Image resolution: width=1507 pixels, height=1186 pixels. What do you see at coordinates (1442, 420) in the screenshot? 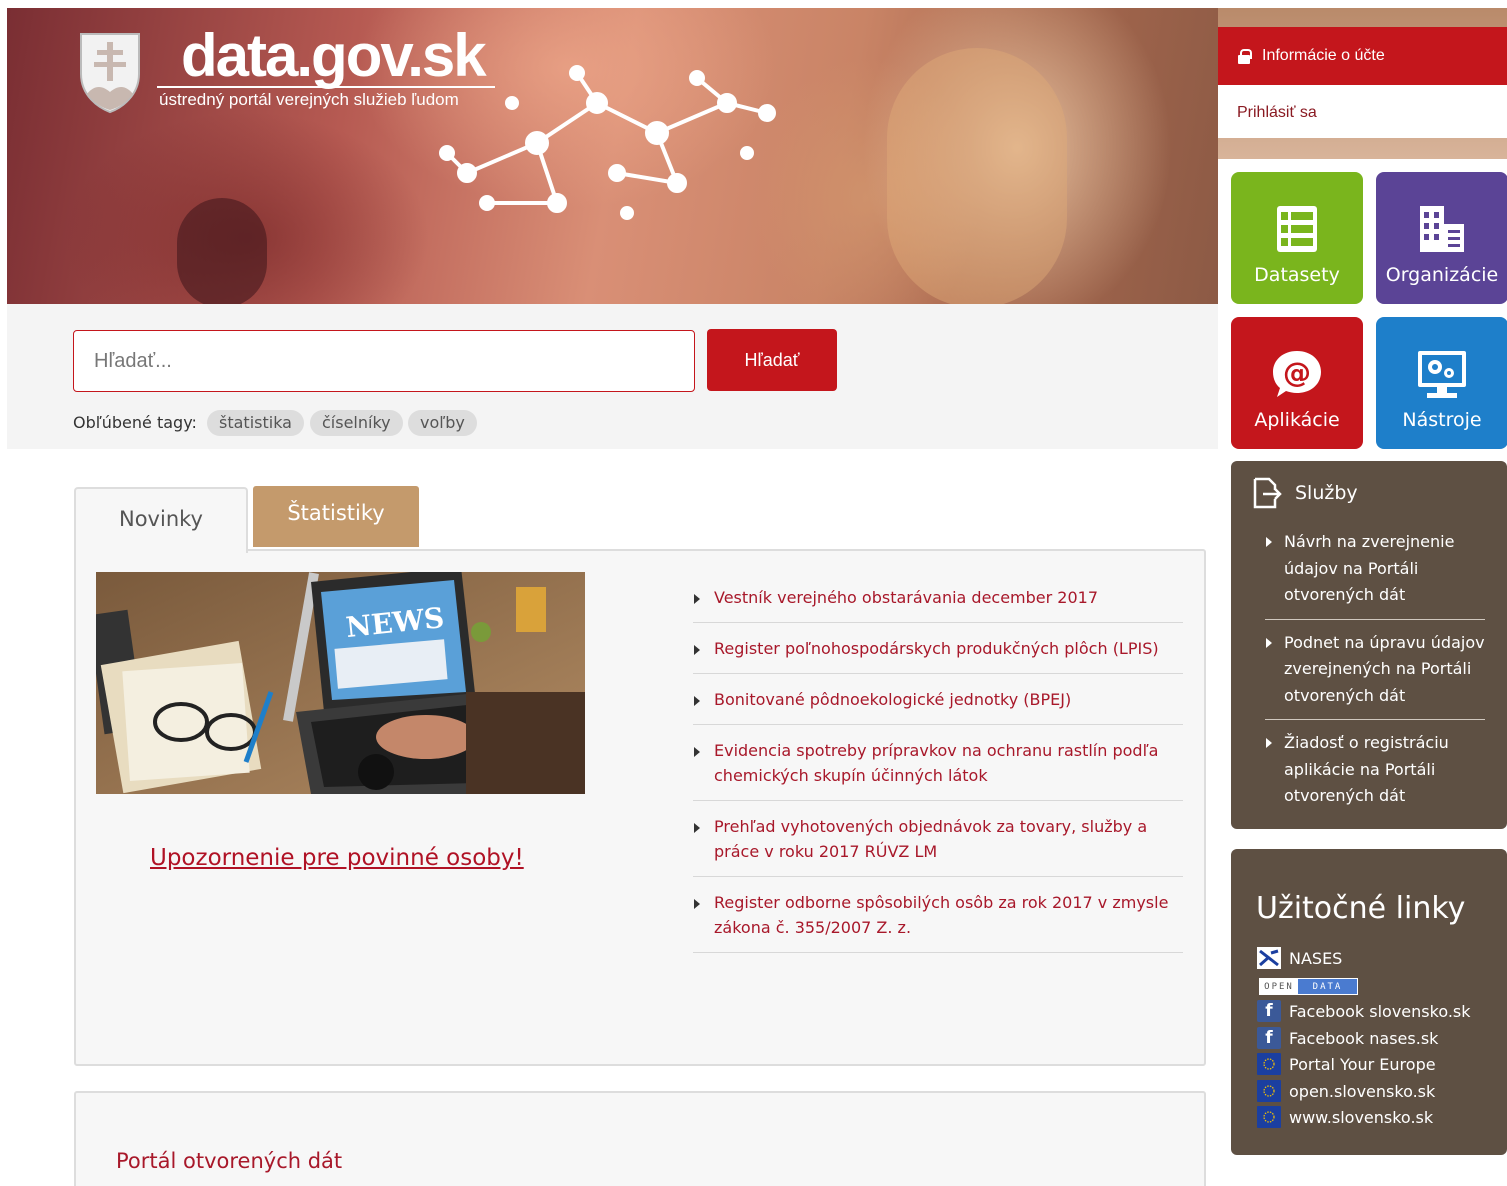
I see `tile-tools-label: Nástroje` at bounding box center [1442, 420].